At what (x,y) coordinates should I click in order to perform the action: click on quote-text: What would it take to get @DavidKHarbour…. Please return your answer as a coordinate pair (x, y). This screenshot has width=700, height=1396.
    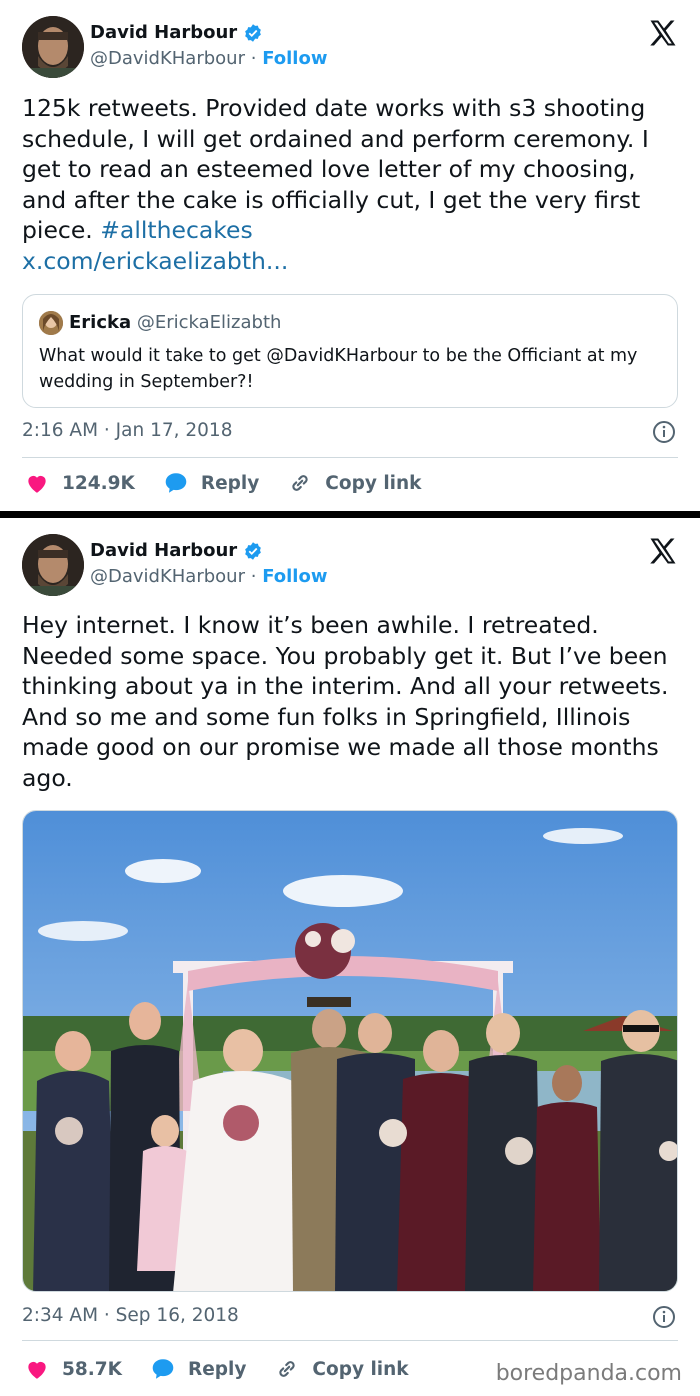
    Looking at the image, I should click on (338, 369).